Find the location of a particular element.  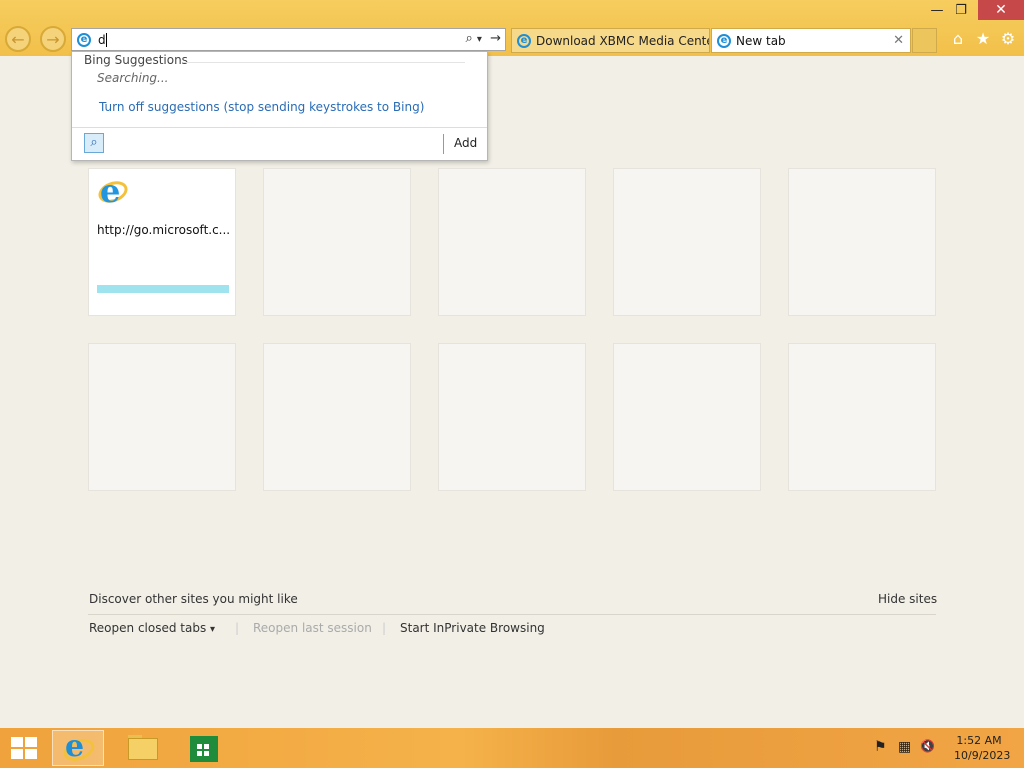

reopen-closed-tabs-link: Reopen closed tabs ▾ is located at coordinates (152, 628).